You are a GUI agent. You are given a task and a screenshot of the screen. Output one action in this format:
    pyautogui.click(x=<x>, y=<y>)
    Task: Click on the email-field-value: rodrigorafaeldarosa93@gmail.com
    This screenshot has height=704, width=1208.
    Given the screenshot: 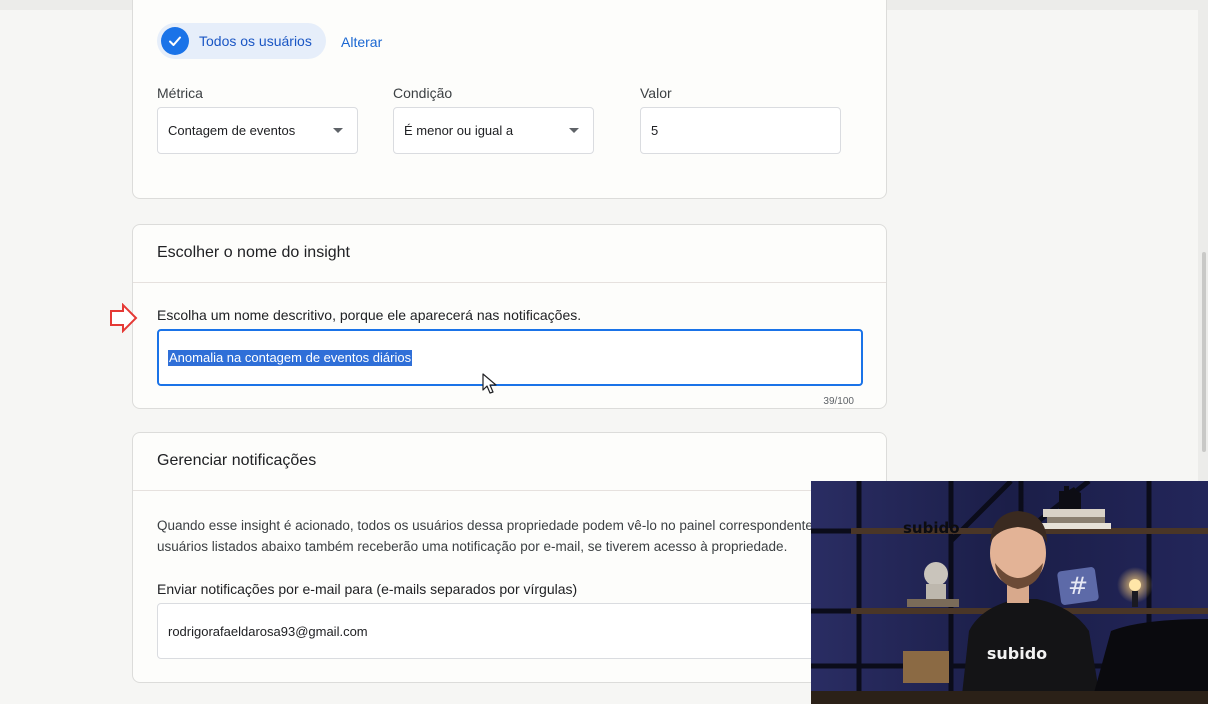 What is the action you would take?
    pyautogui.click(x=268, y=631)
    